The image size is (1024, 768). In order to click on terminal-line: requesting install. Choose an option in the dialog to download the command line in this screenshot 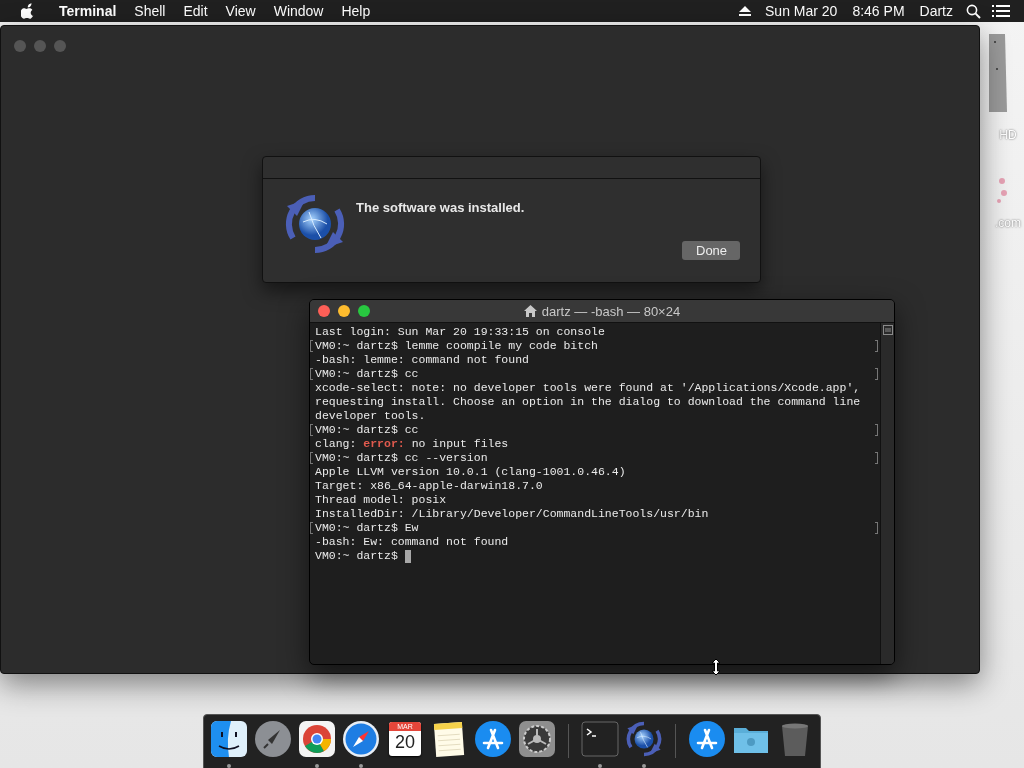, I will do `click(588, 402)`.